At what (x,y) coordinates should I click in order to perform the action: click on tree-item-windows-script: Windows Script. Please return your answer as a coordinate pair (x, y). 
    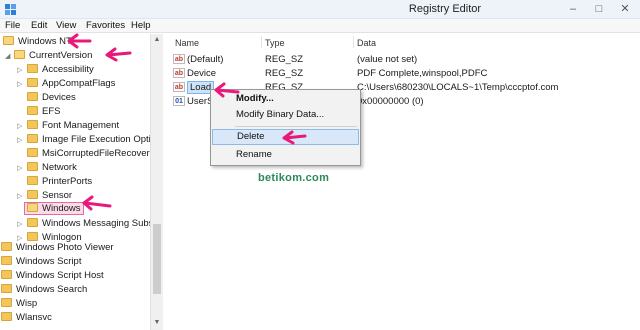
    Looking at the image, I should click on (41, 261).